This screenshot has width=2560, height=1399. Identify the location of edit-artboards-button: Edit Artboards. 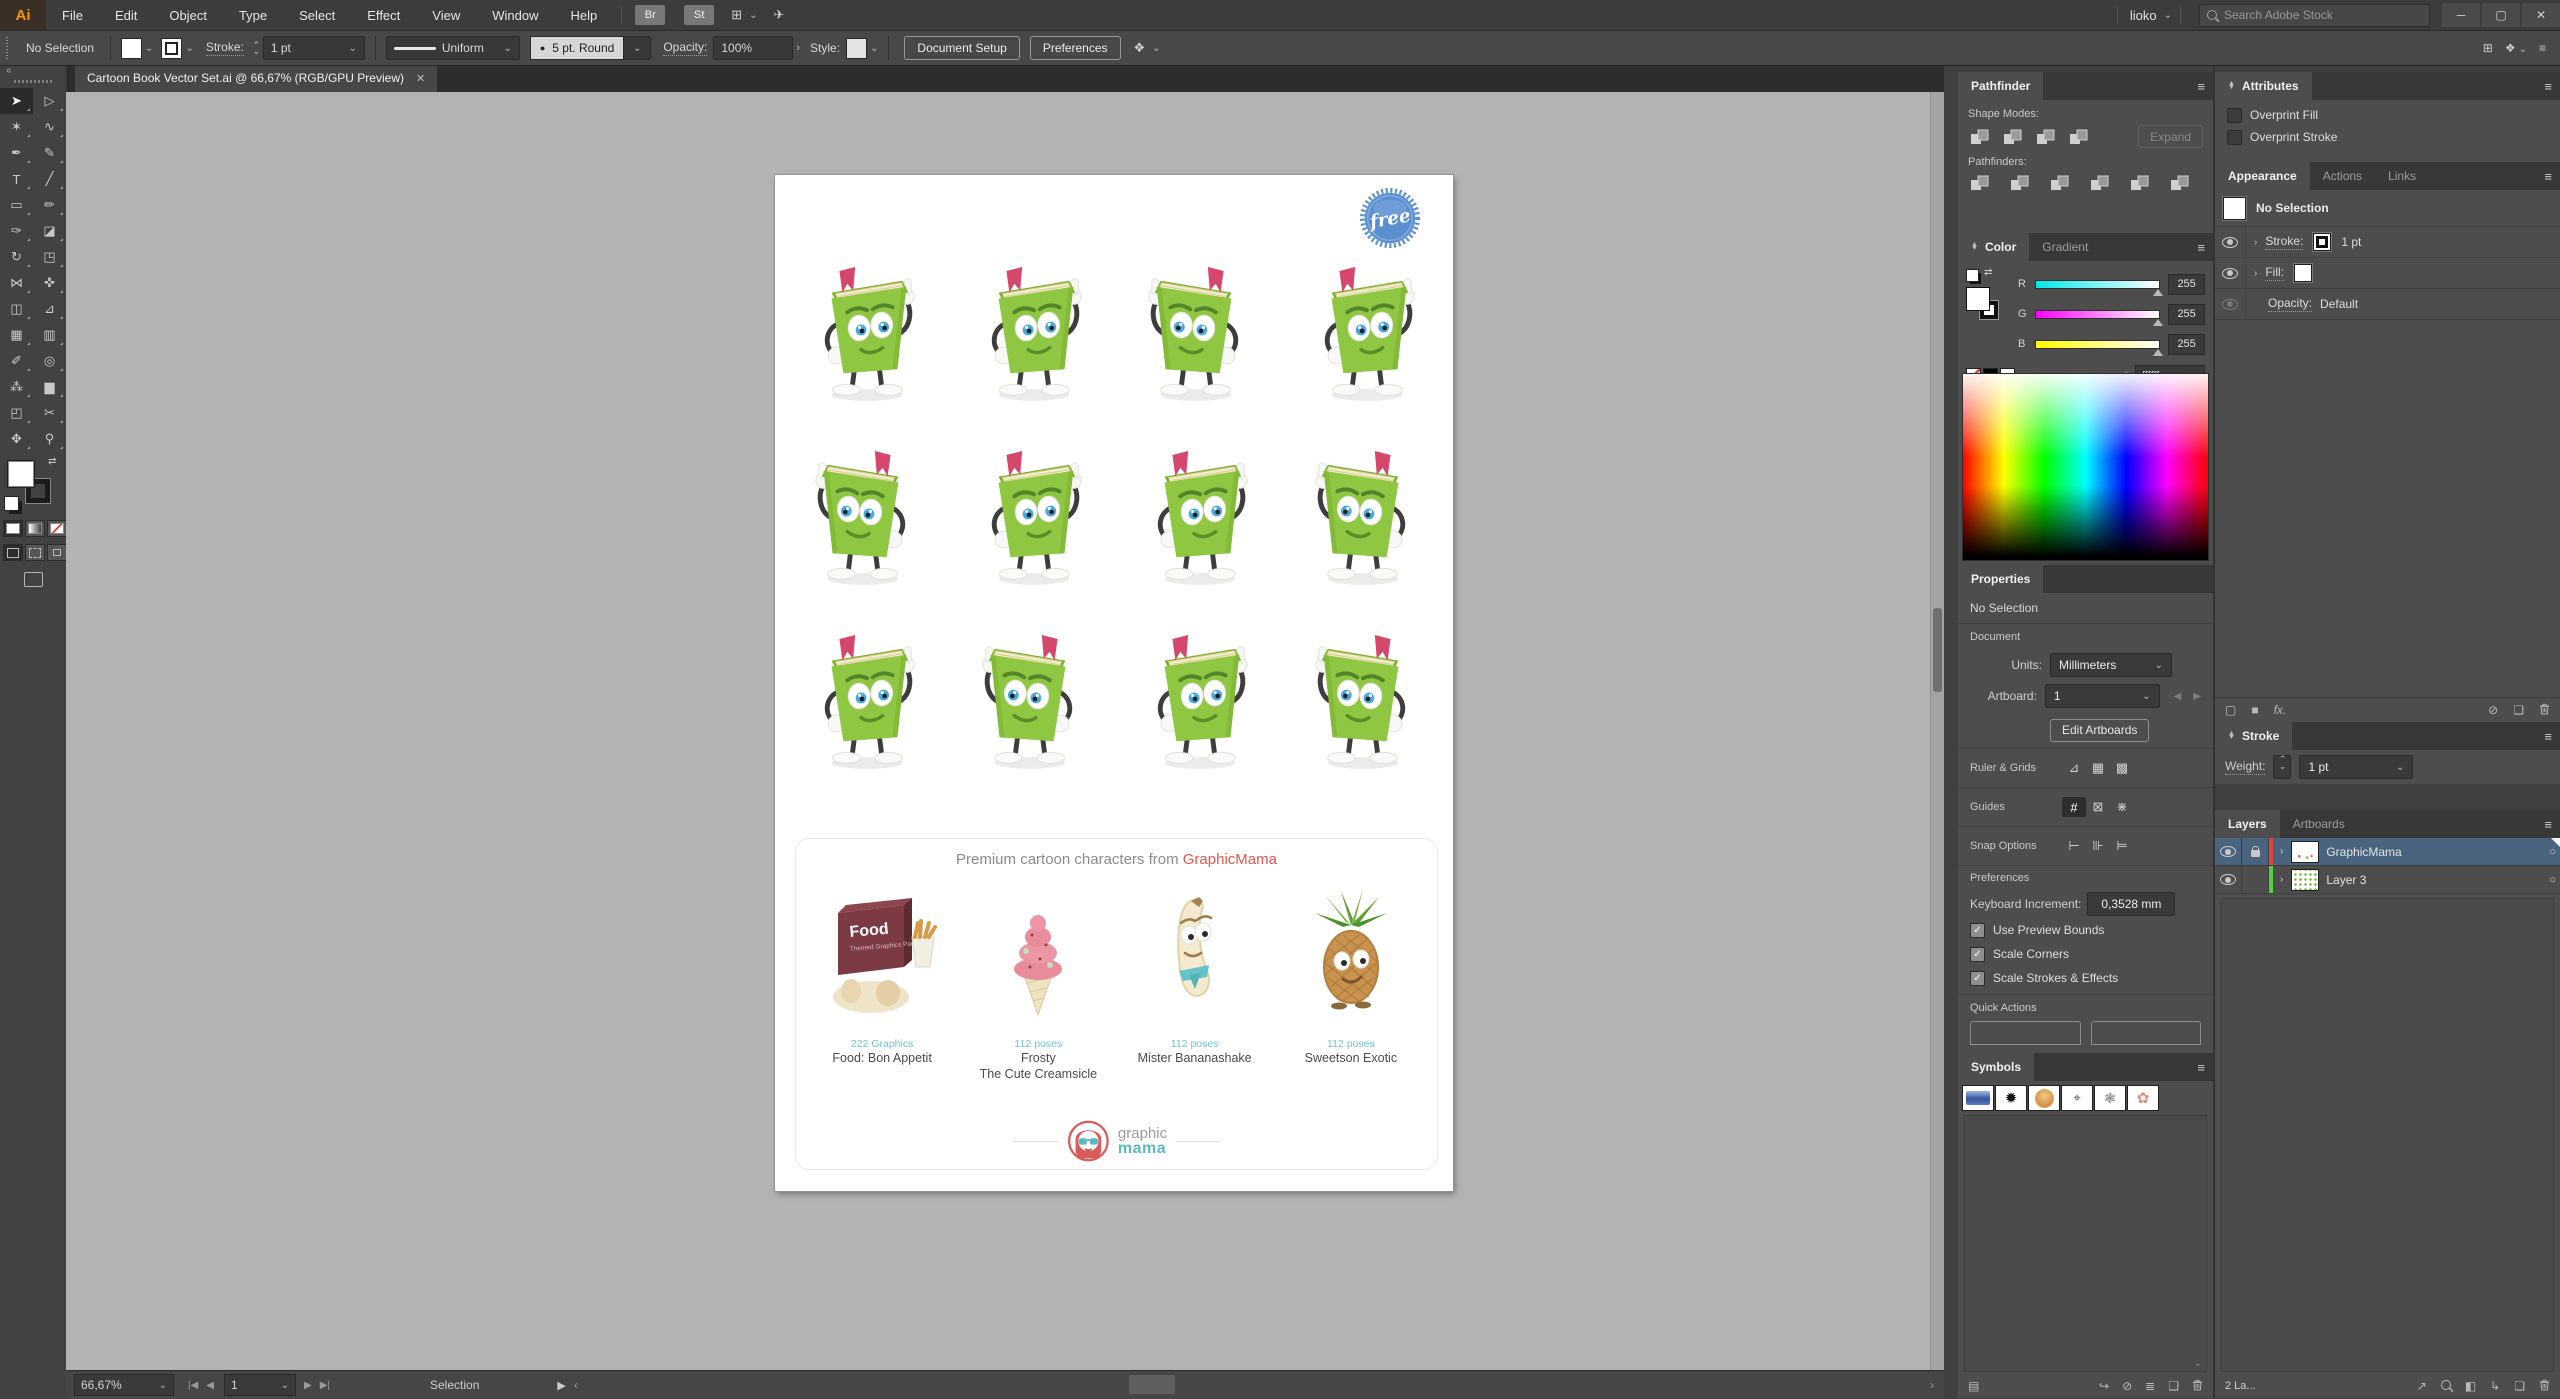
(2100, 730).